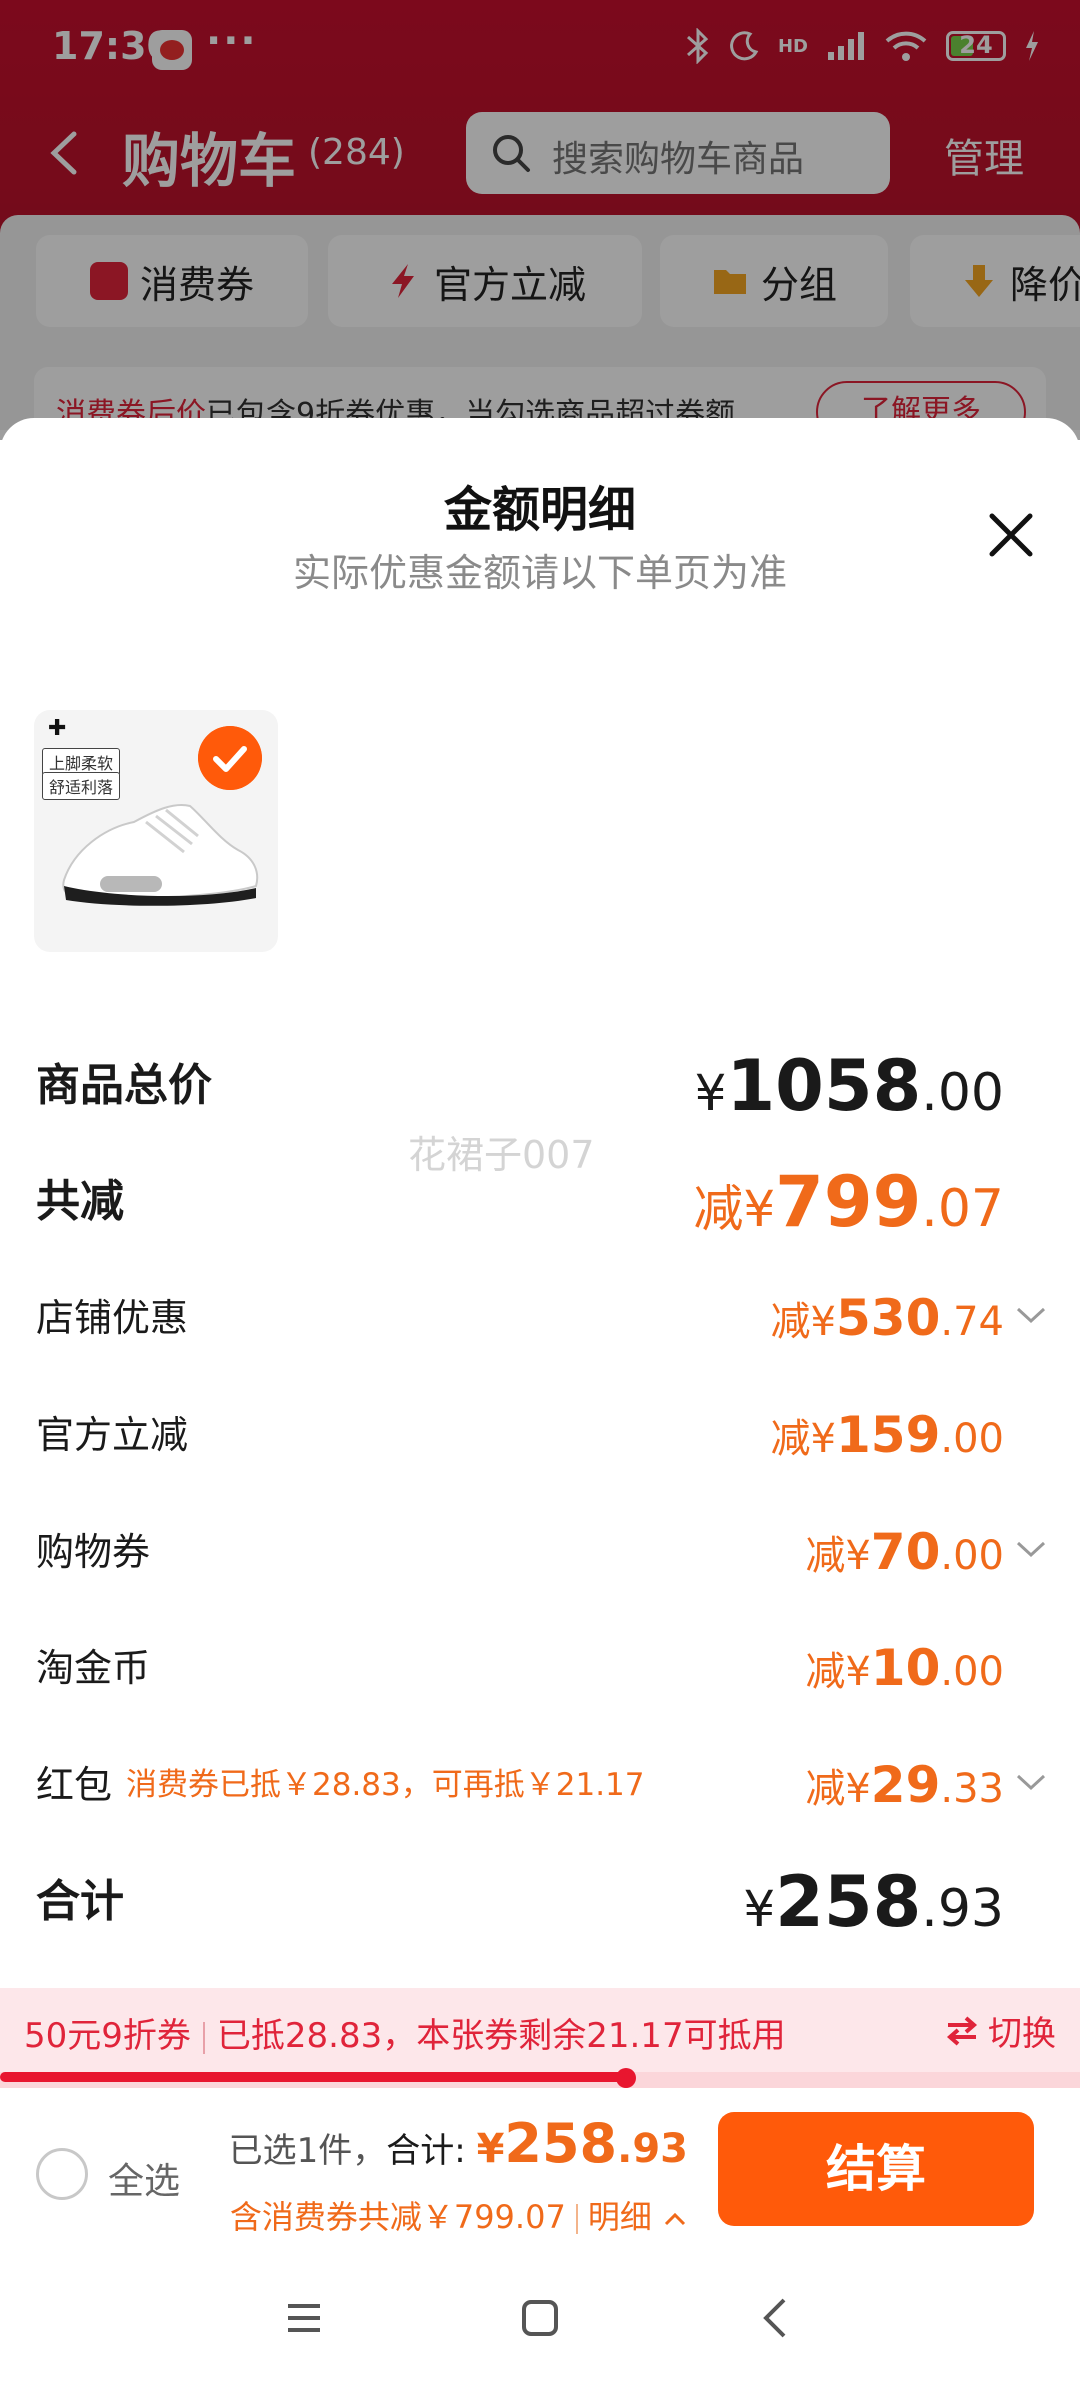 The width and height of the screenshot is (1080, 2400). I want to click on row-amount: 减¥799.07, so click(848, 1202).